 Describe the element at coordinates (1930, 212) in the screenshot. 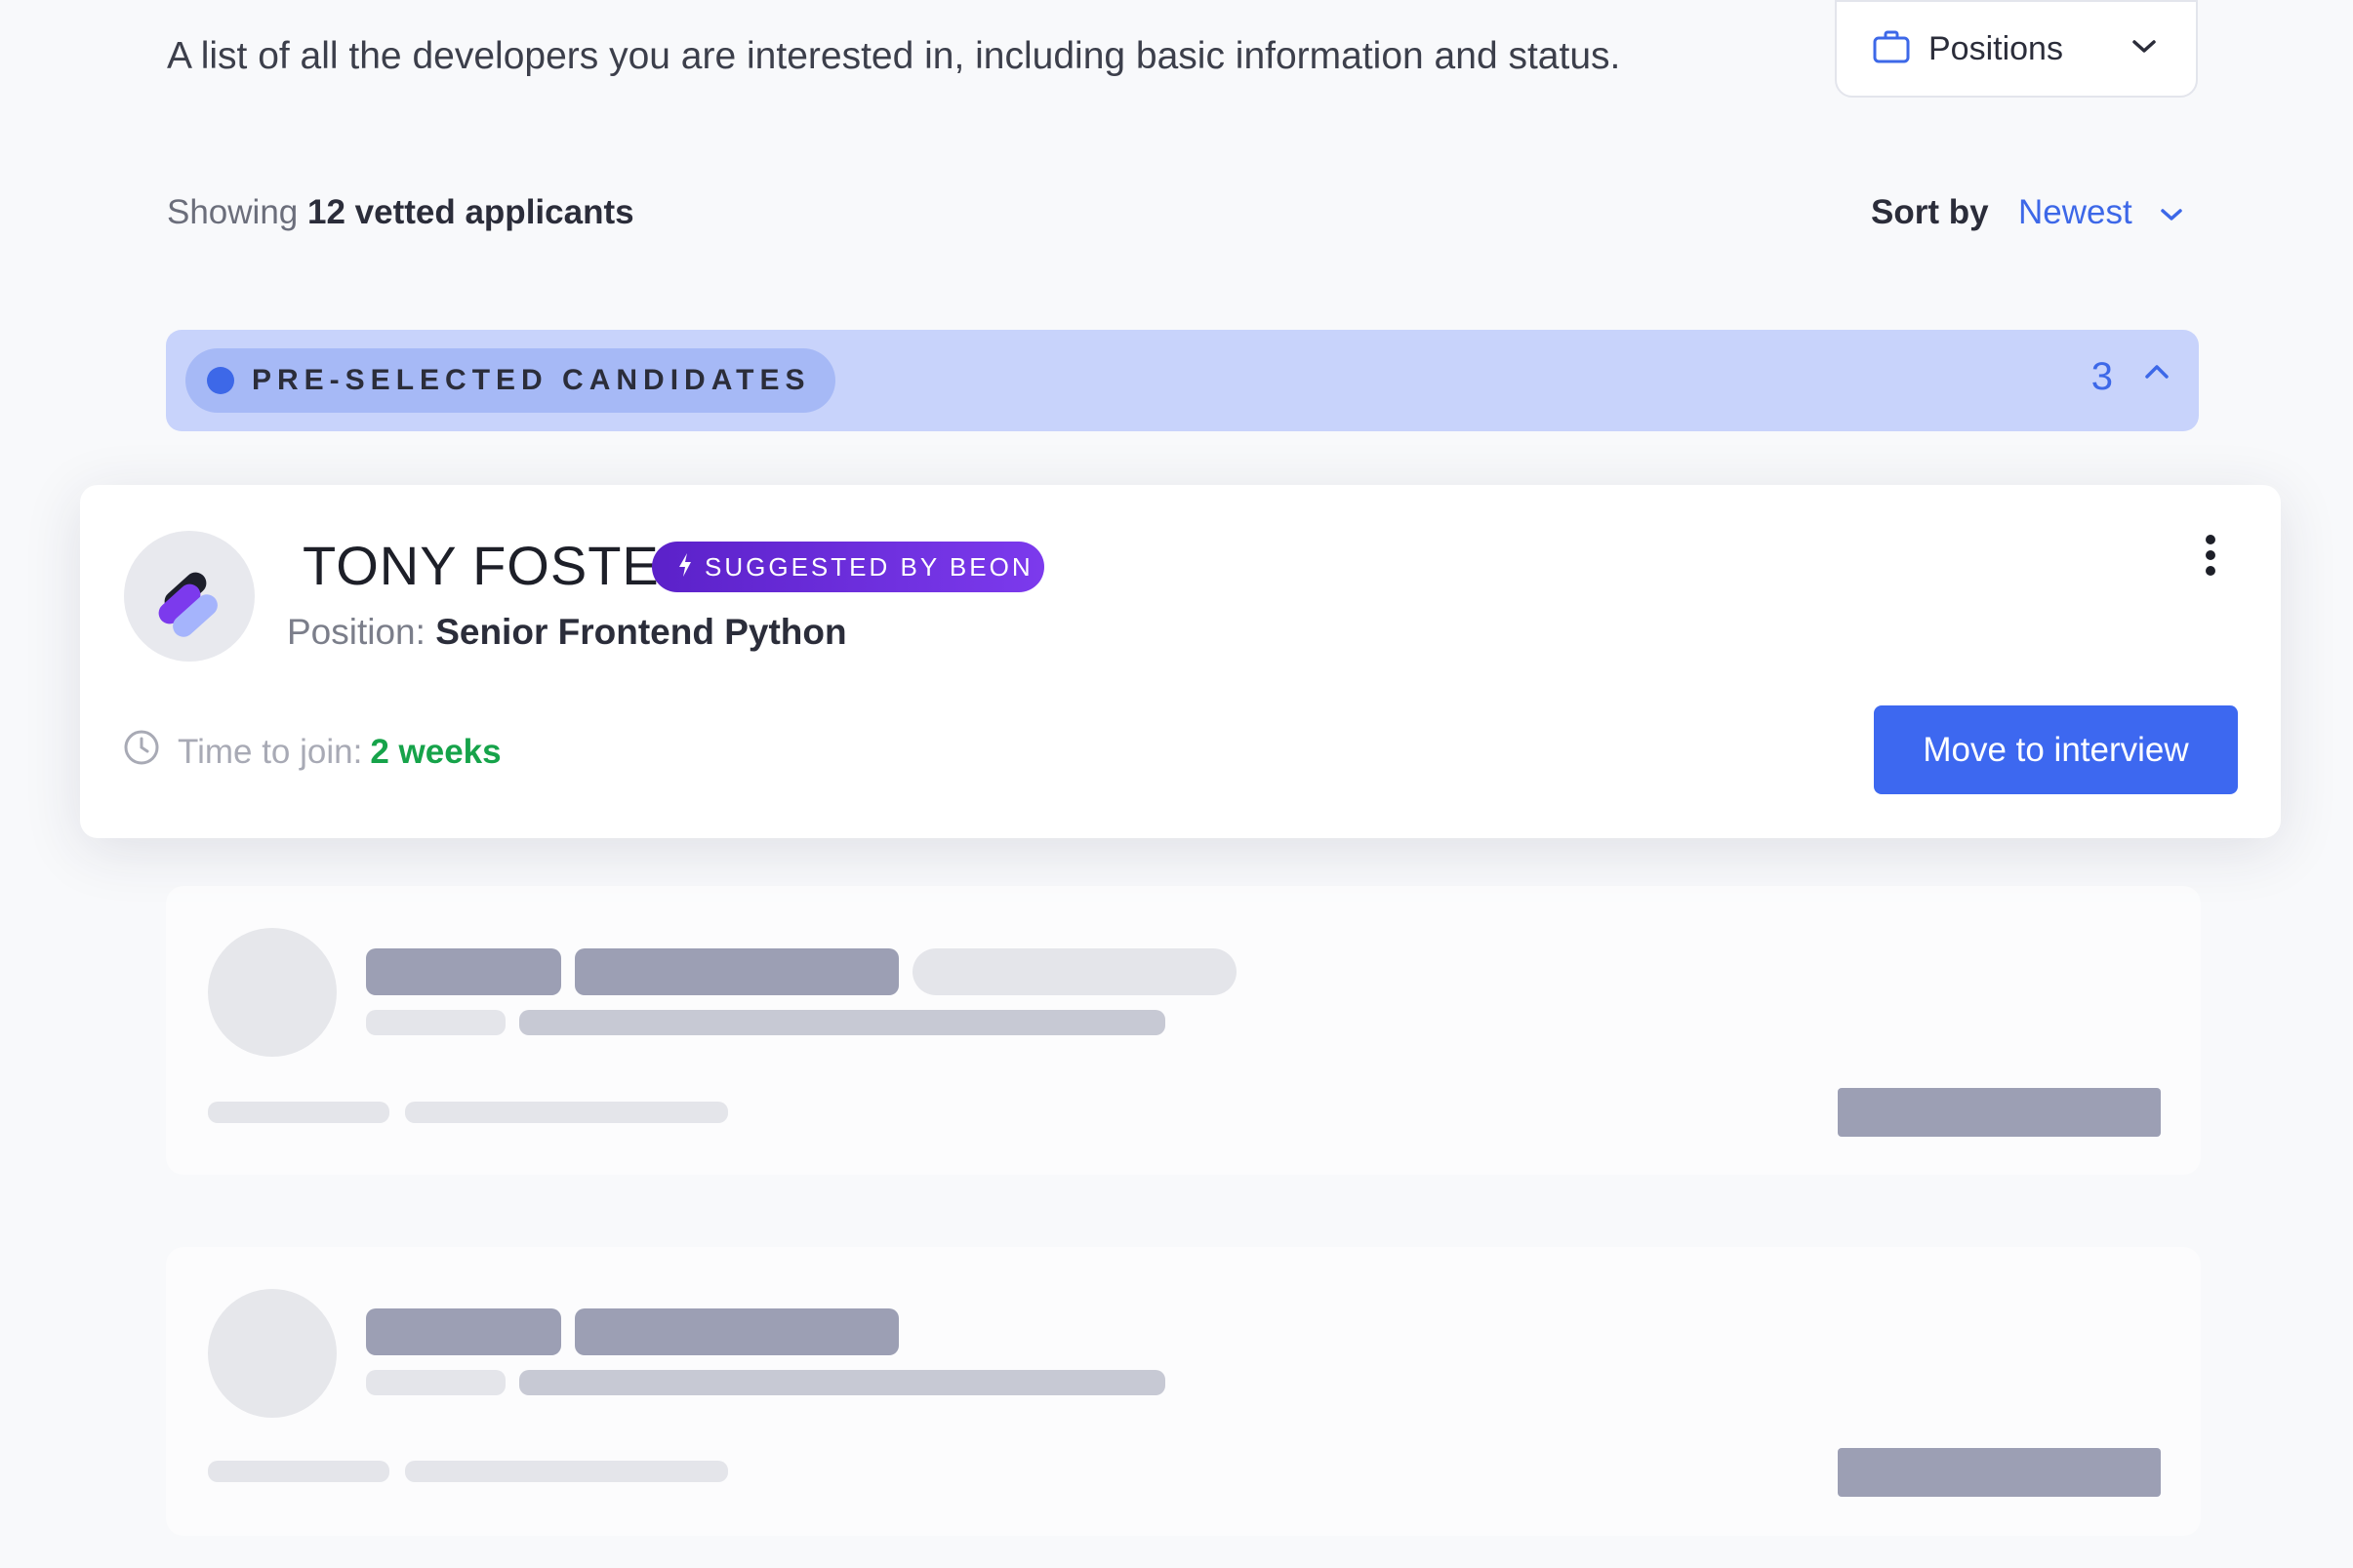

I see `sort-label: Sort by` at that location.